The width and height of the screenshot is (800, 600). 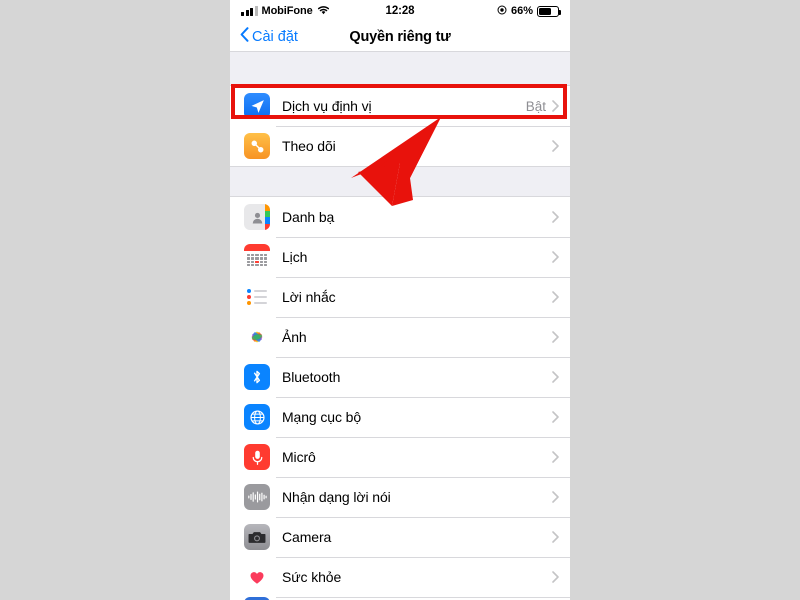 I want to click on list-item-label: Mạng cục bộ, so click(x=322, y=417).